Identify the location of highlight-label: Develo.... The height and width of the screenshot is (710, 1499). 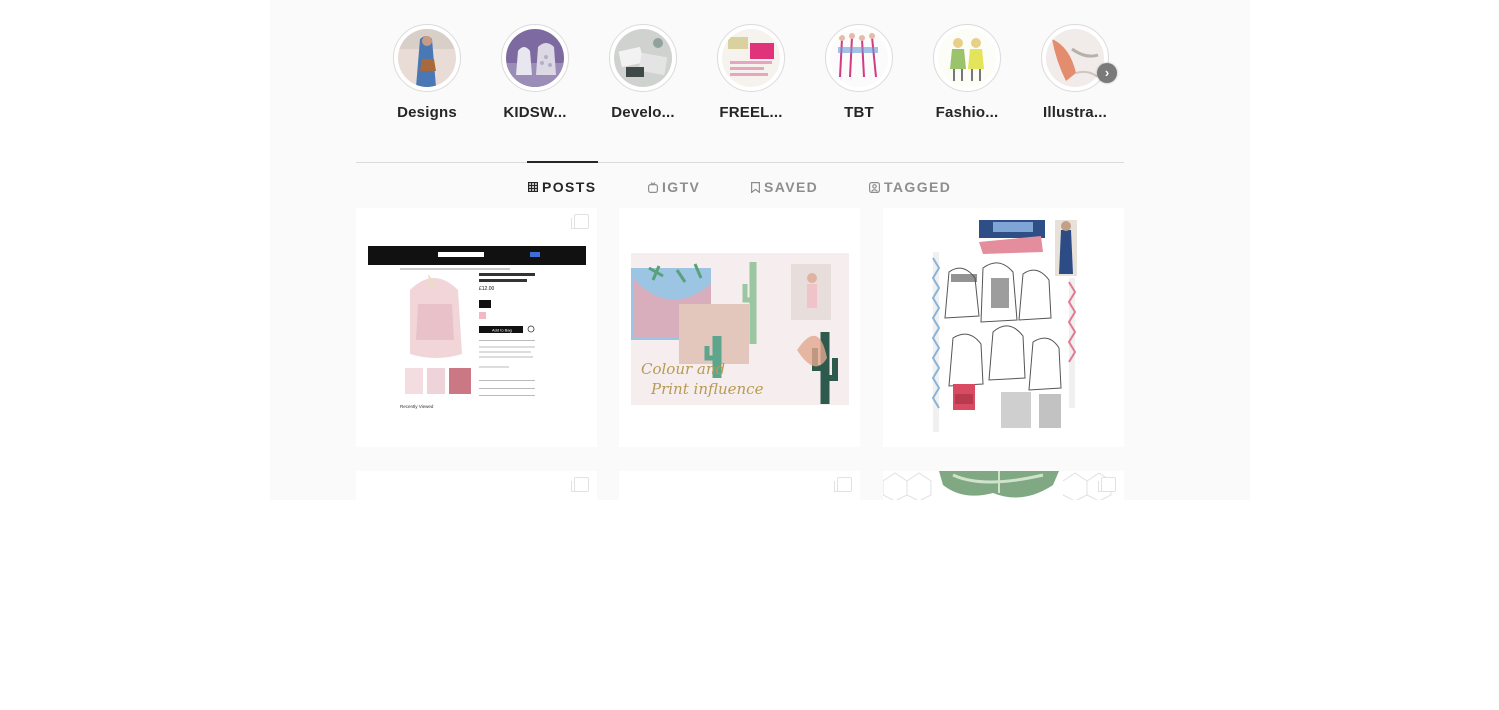
(643, 112).